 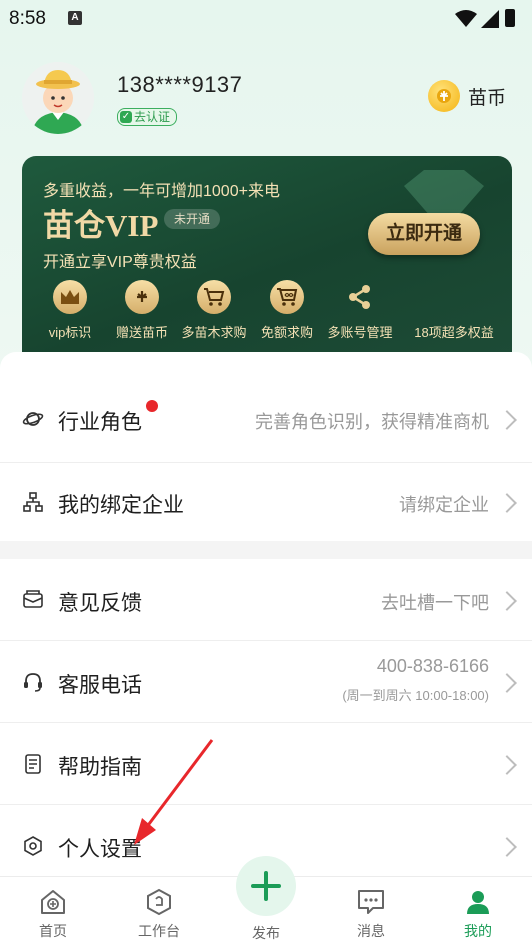 I want to click on tab-mine: 我的, so click(x=478, y=914).